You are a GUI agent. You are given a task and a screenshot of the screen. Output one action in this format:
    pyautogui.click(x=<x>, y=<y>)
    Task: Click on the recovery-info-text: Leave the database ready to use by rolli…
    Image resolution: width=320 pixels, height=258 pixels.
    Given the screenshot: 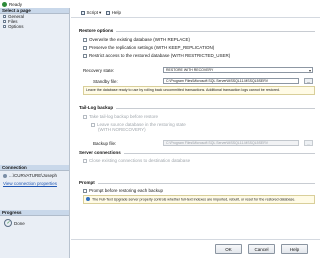 What is the action you would take?
    pyautogui.click(x=183, y=90)
    